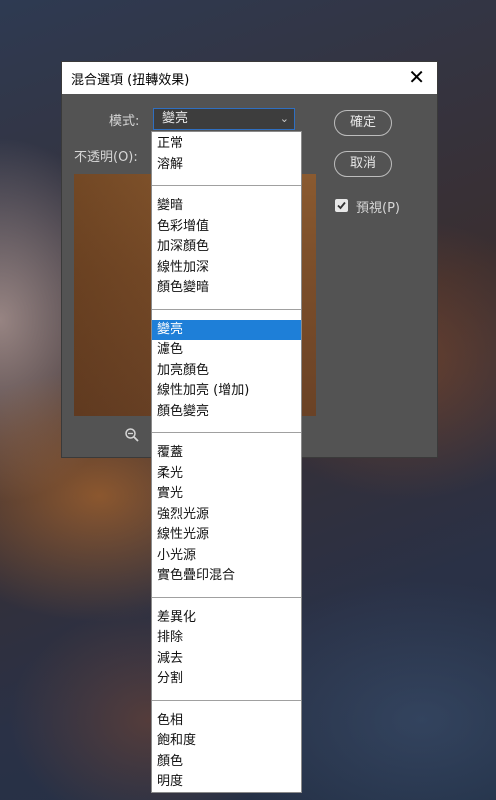 The width and height of the screenshot is (496, 800). What do you see at coordinates (284, 118) in the screenshot?
I see `chevron-down-icon: ⌄` at bounding box center [284, 118].